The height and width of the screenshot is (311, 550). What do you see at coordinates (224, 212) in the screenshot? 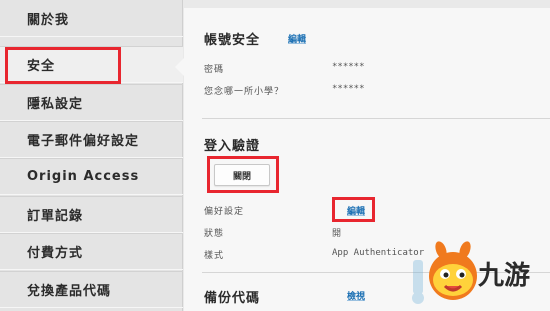
I see `preferences-label: 偏好設定` at bounding box center [224, 212].